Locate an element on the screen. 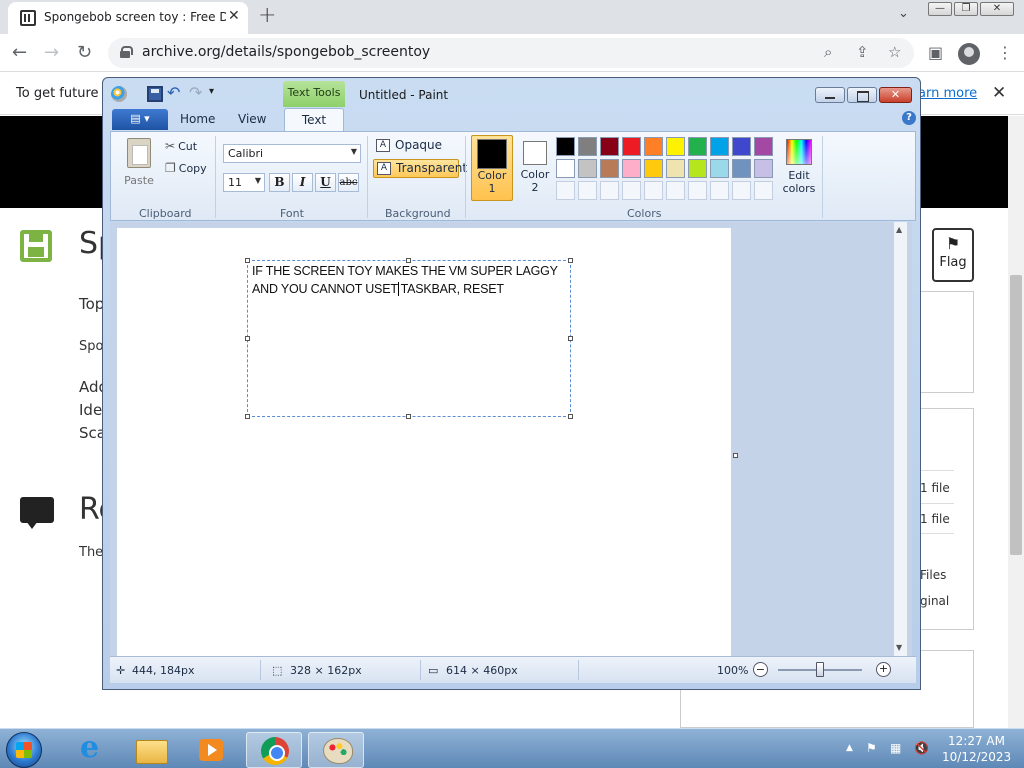 This screenshot has width=1024, height=768. italic-button: I is located at coordinates (302, 182).